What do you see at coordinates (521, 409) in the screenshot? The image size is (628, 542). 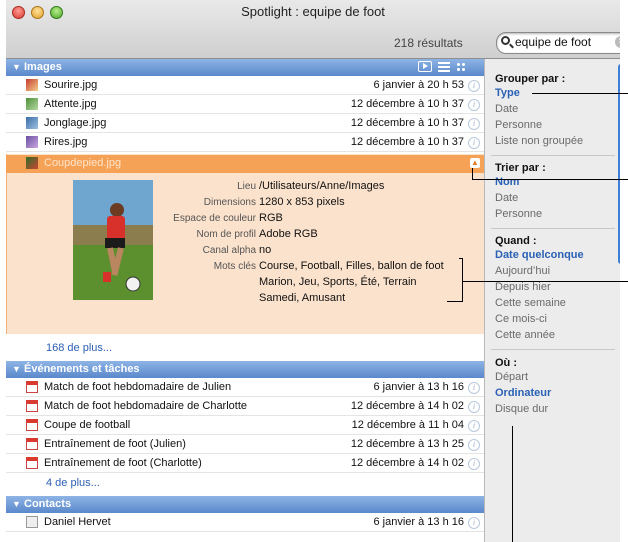 I see `where-hard-disk: Disque dur` at bounding box center [521, 409].